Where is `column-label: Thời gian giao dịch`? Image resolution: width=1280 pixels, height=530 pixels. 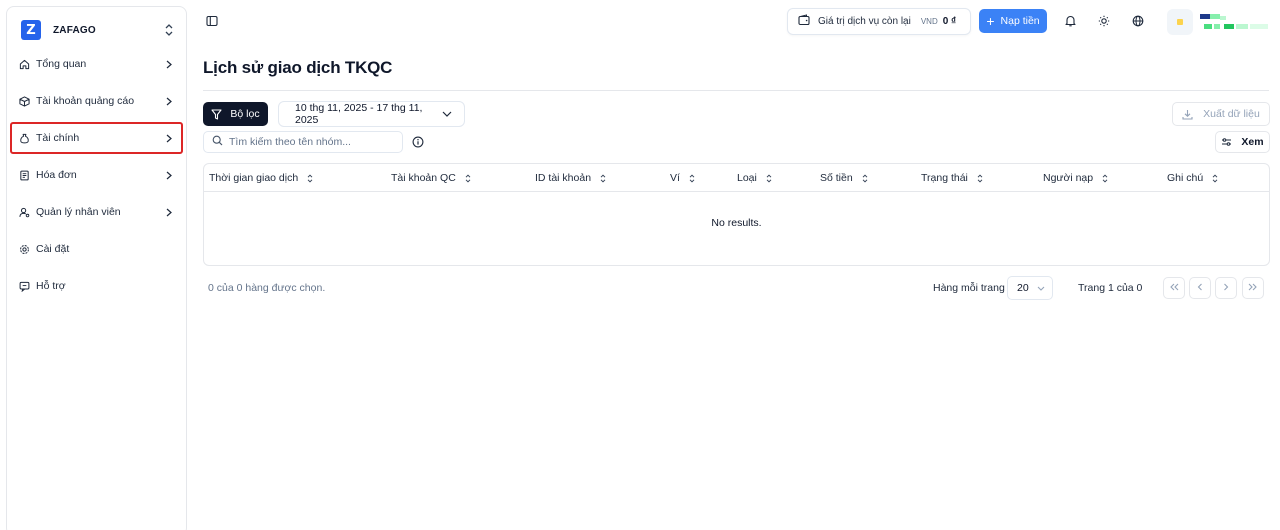
column-label: Thời gian giao dịch is located at coordinates (254, 178).